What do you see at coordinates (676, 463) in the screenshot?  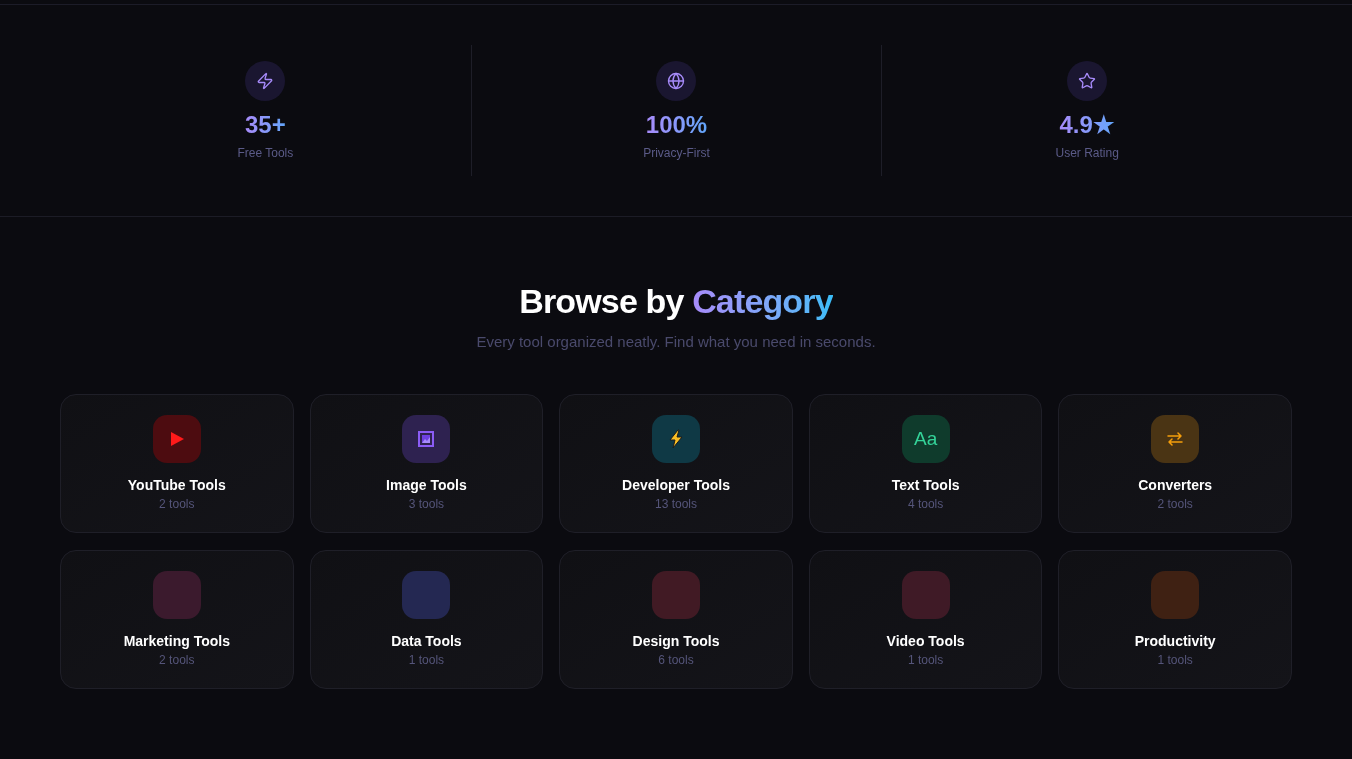 I see `category-card: Developer Tools 13 tools` at bounding box center [676, 463].